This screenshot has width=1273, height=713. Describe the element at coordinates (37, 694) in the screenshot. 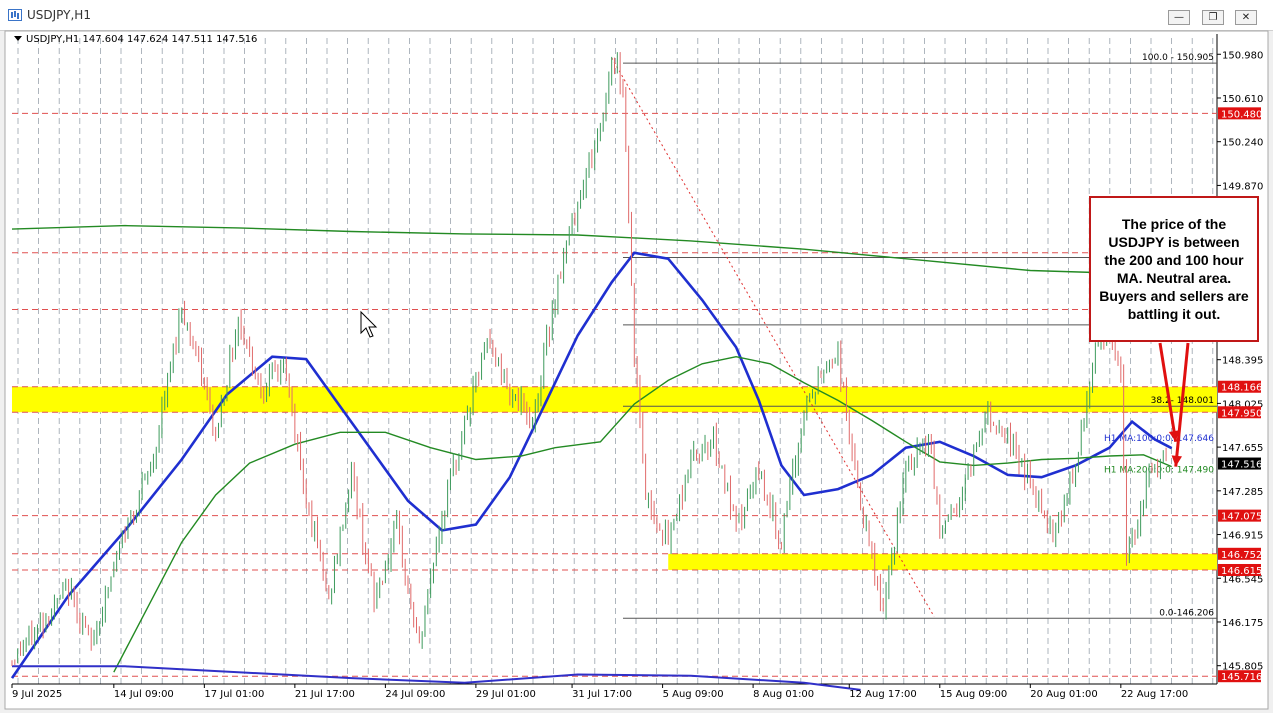

I see `time-tick-label: 9 Jul 2025` at that location.